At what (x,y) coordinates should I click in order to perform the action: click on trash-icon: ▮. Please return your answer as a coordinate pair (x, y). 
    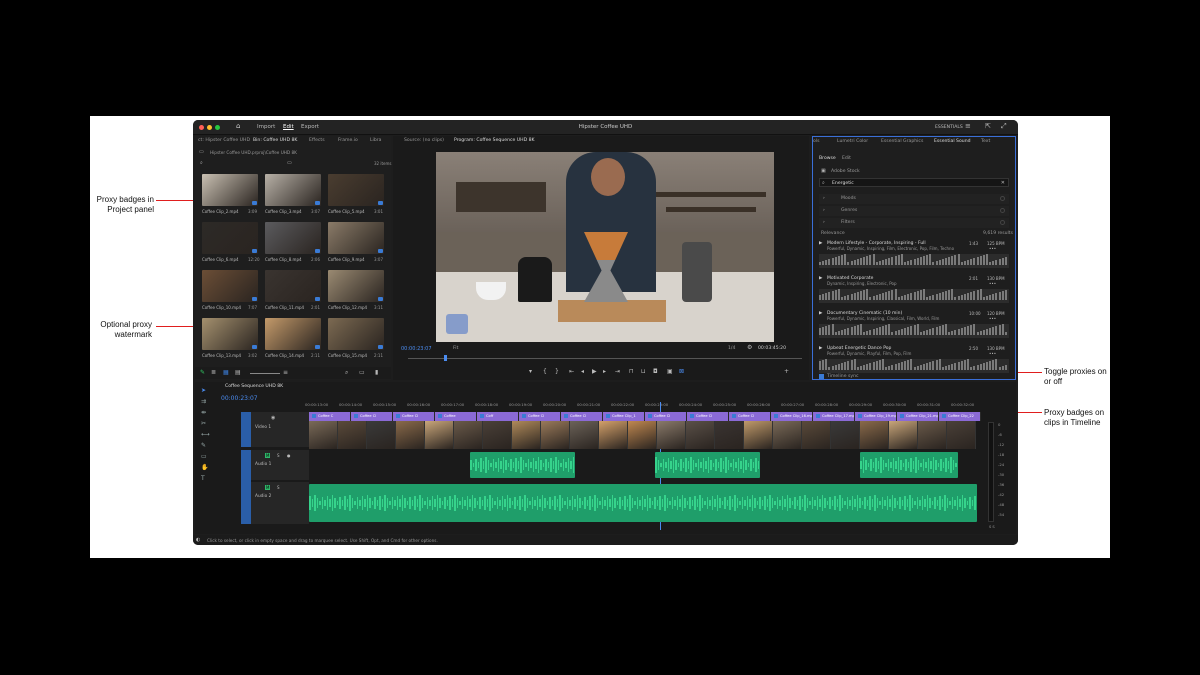
    Looking at the image, I should click on (376, 372).